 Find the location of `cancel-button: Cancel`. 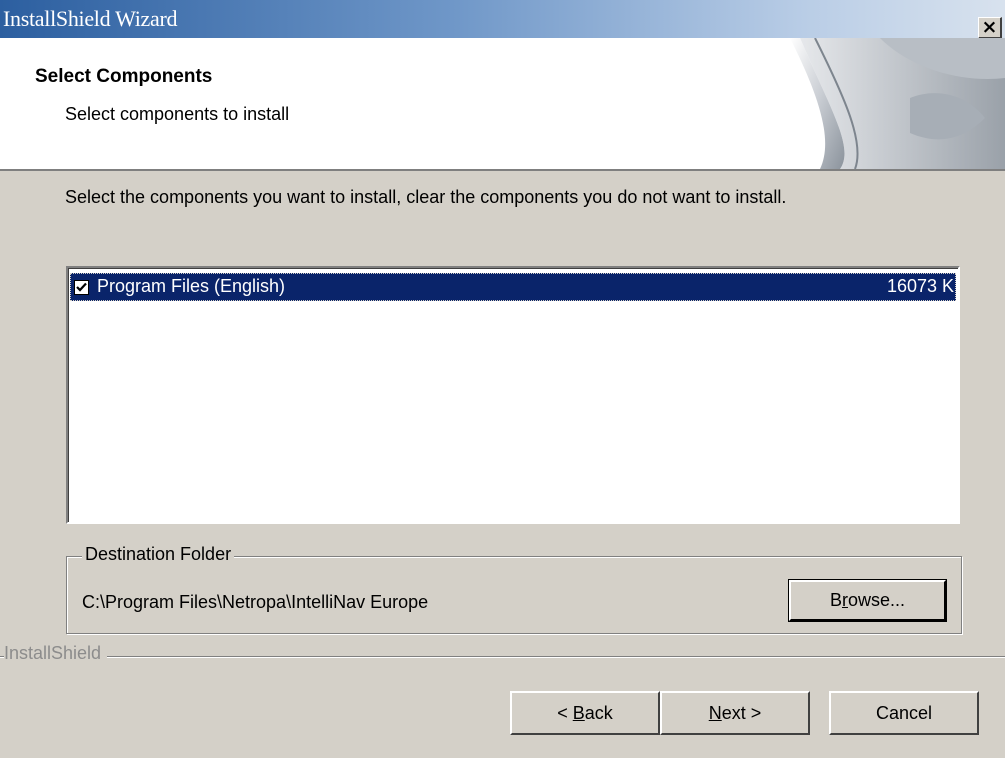

cancel-button: Cancel is located at coordinates (904, 713).